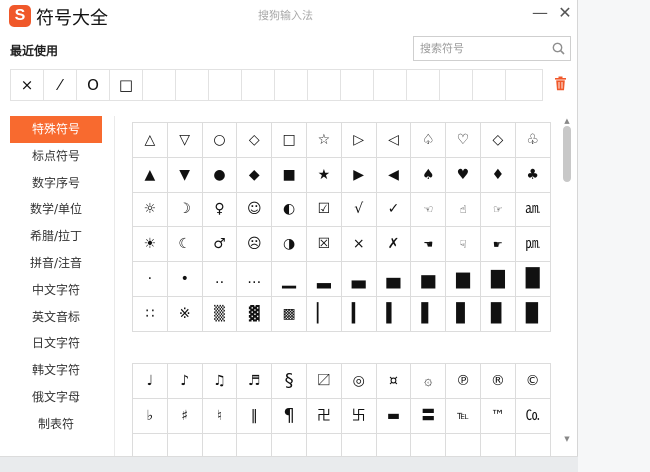  I want to click on symbol-cell: ♬, so click(255, 381).